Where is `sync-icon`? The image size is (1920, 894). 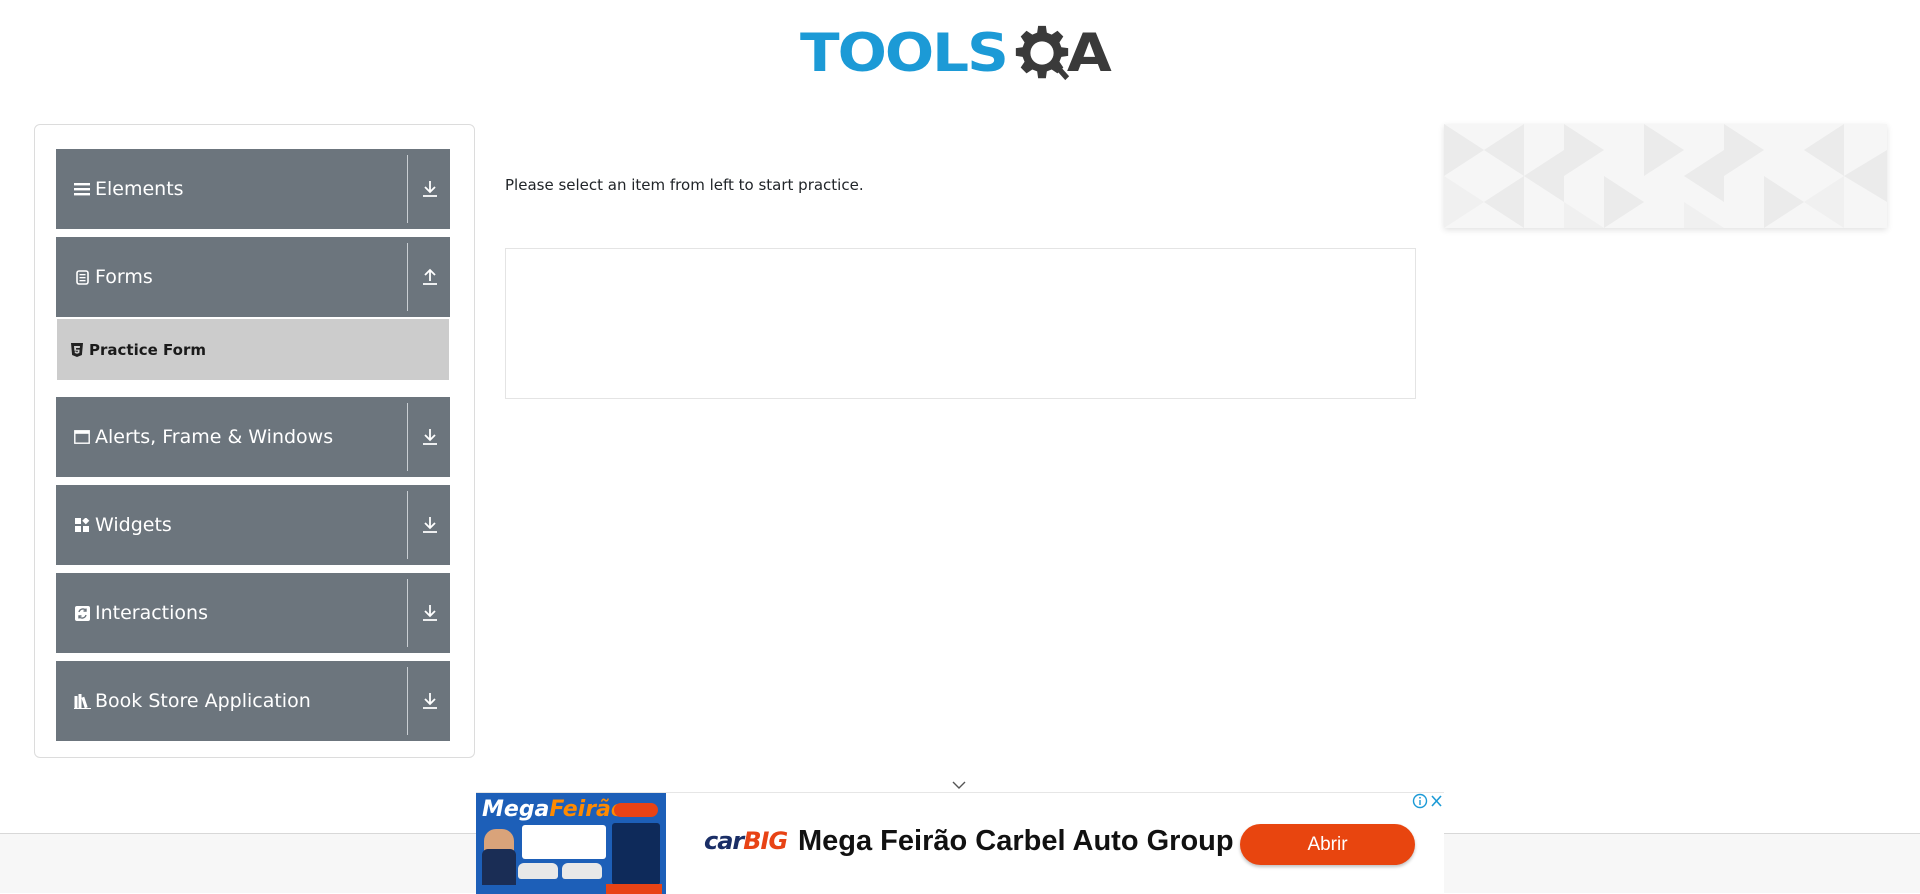 sync-icon is located at coordinates (82, 613).